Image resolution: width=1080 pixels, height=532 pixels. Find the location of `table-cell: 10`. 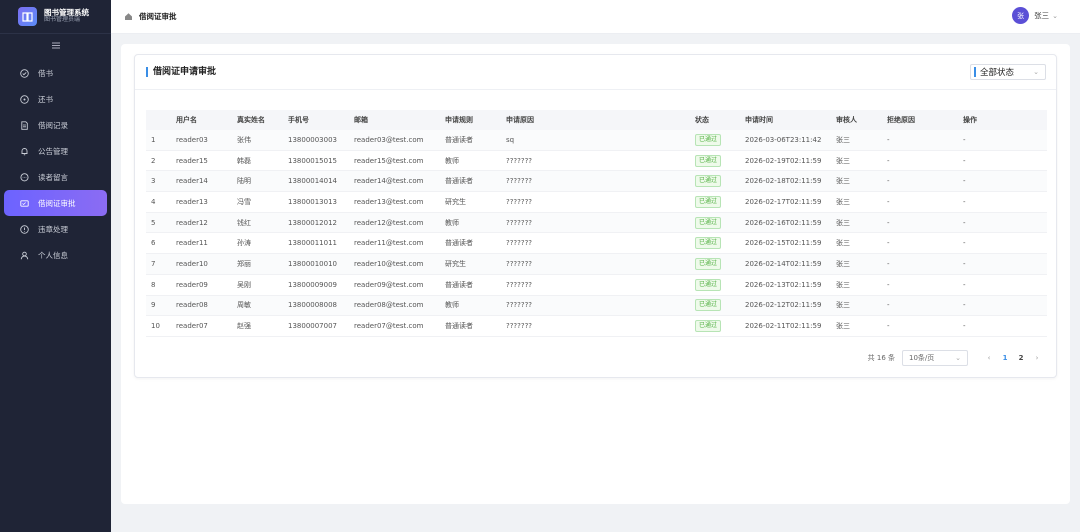

table-cell: 10 is located at coordinates (155, 326).